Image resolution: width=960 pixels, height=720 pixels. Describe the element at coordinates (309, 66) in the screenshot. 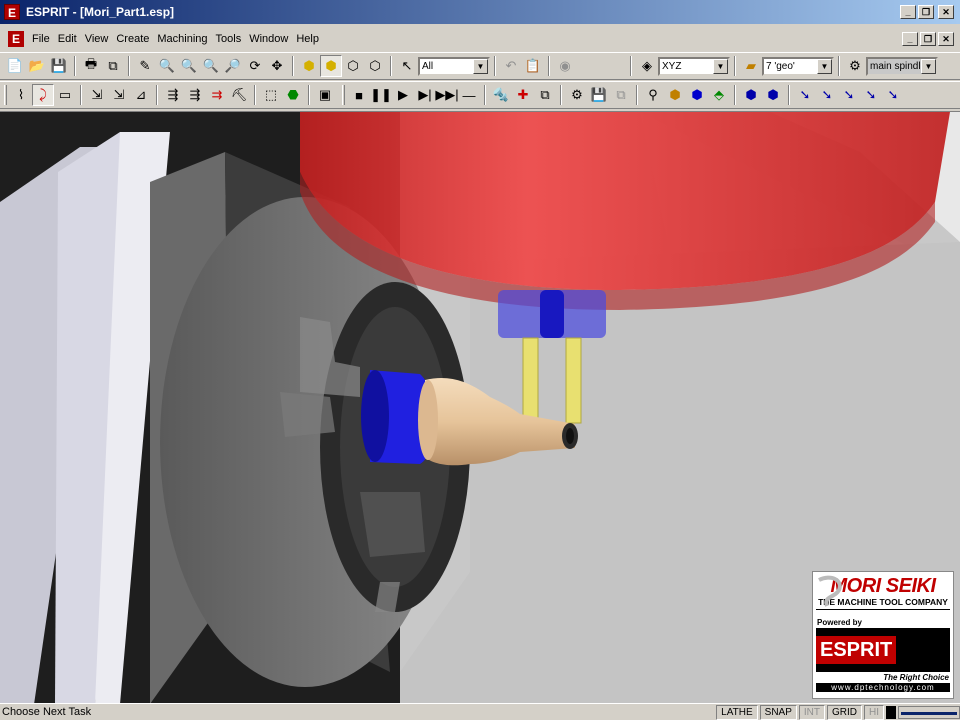

I see `shaded-icon: ⬢` at that location.